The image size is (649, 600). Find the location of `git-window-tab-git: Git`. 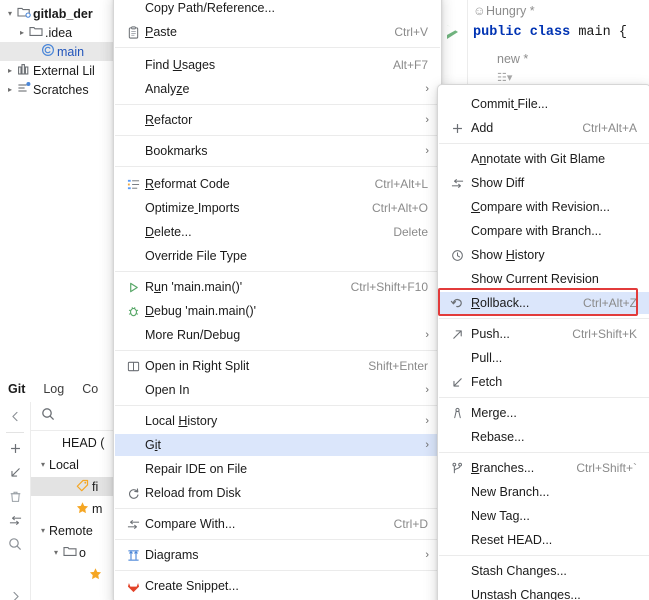

git-window-tab-git: Git is located at coordinates (16, 389).